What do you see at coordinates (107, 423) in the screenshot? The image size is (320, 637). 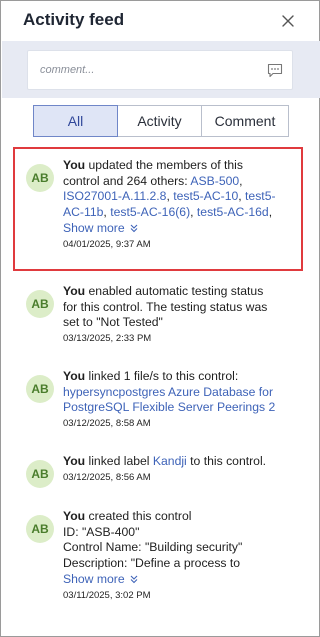 I see `timestamp: 03/12/2025, 8:58 AM` at bounding box center [107, 423].